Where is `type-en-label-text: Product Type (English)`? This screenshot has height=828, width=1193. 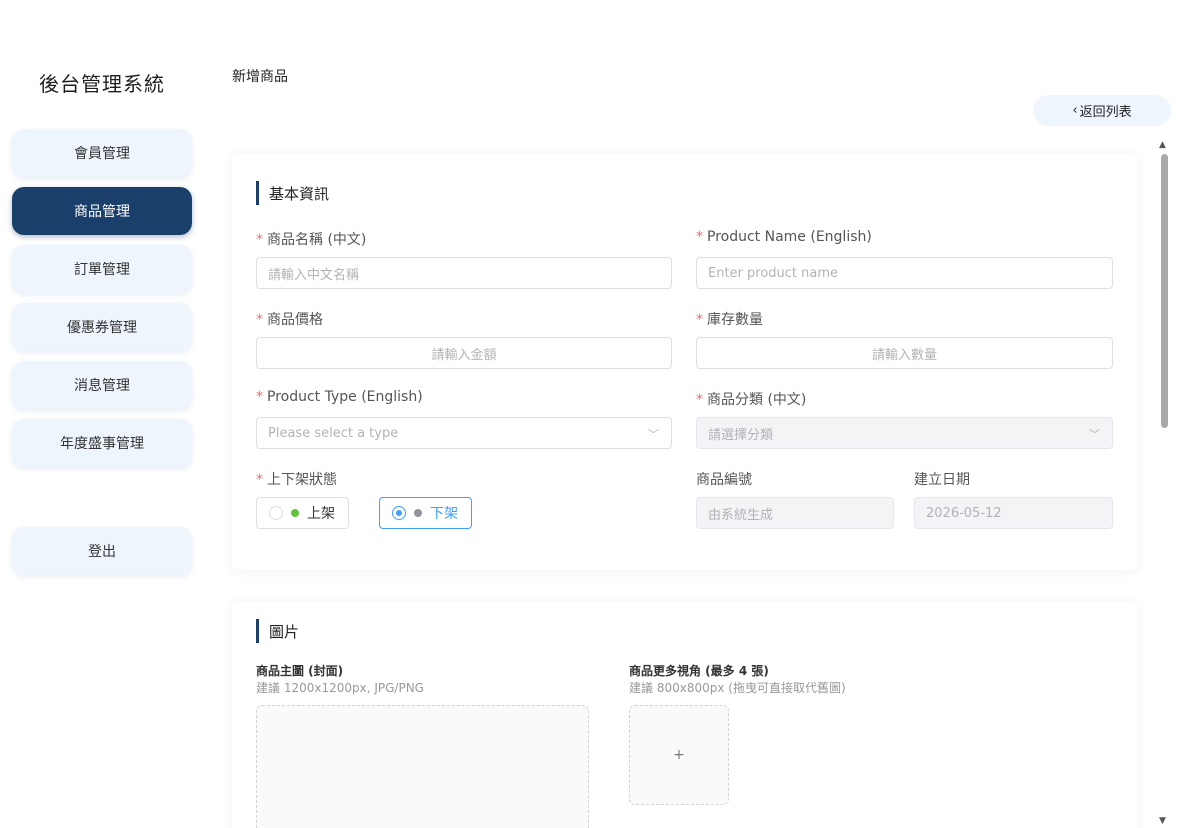 type-en-label-text: Product Type (English) is located at coordinates (345, 397).